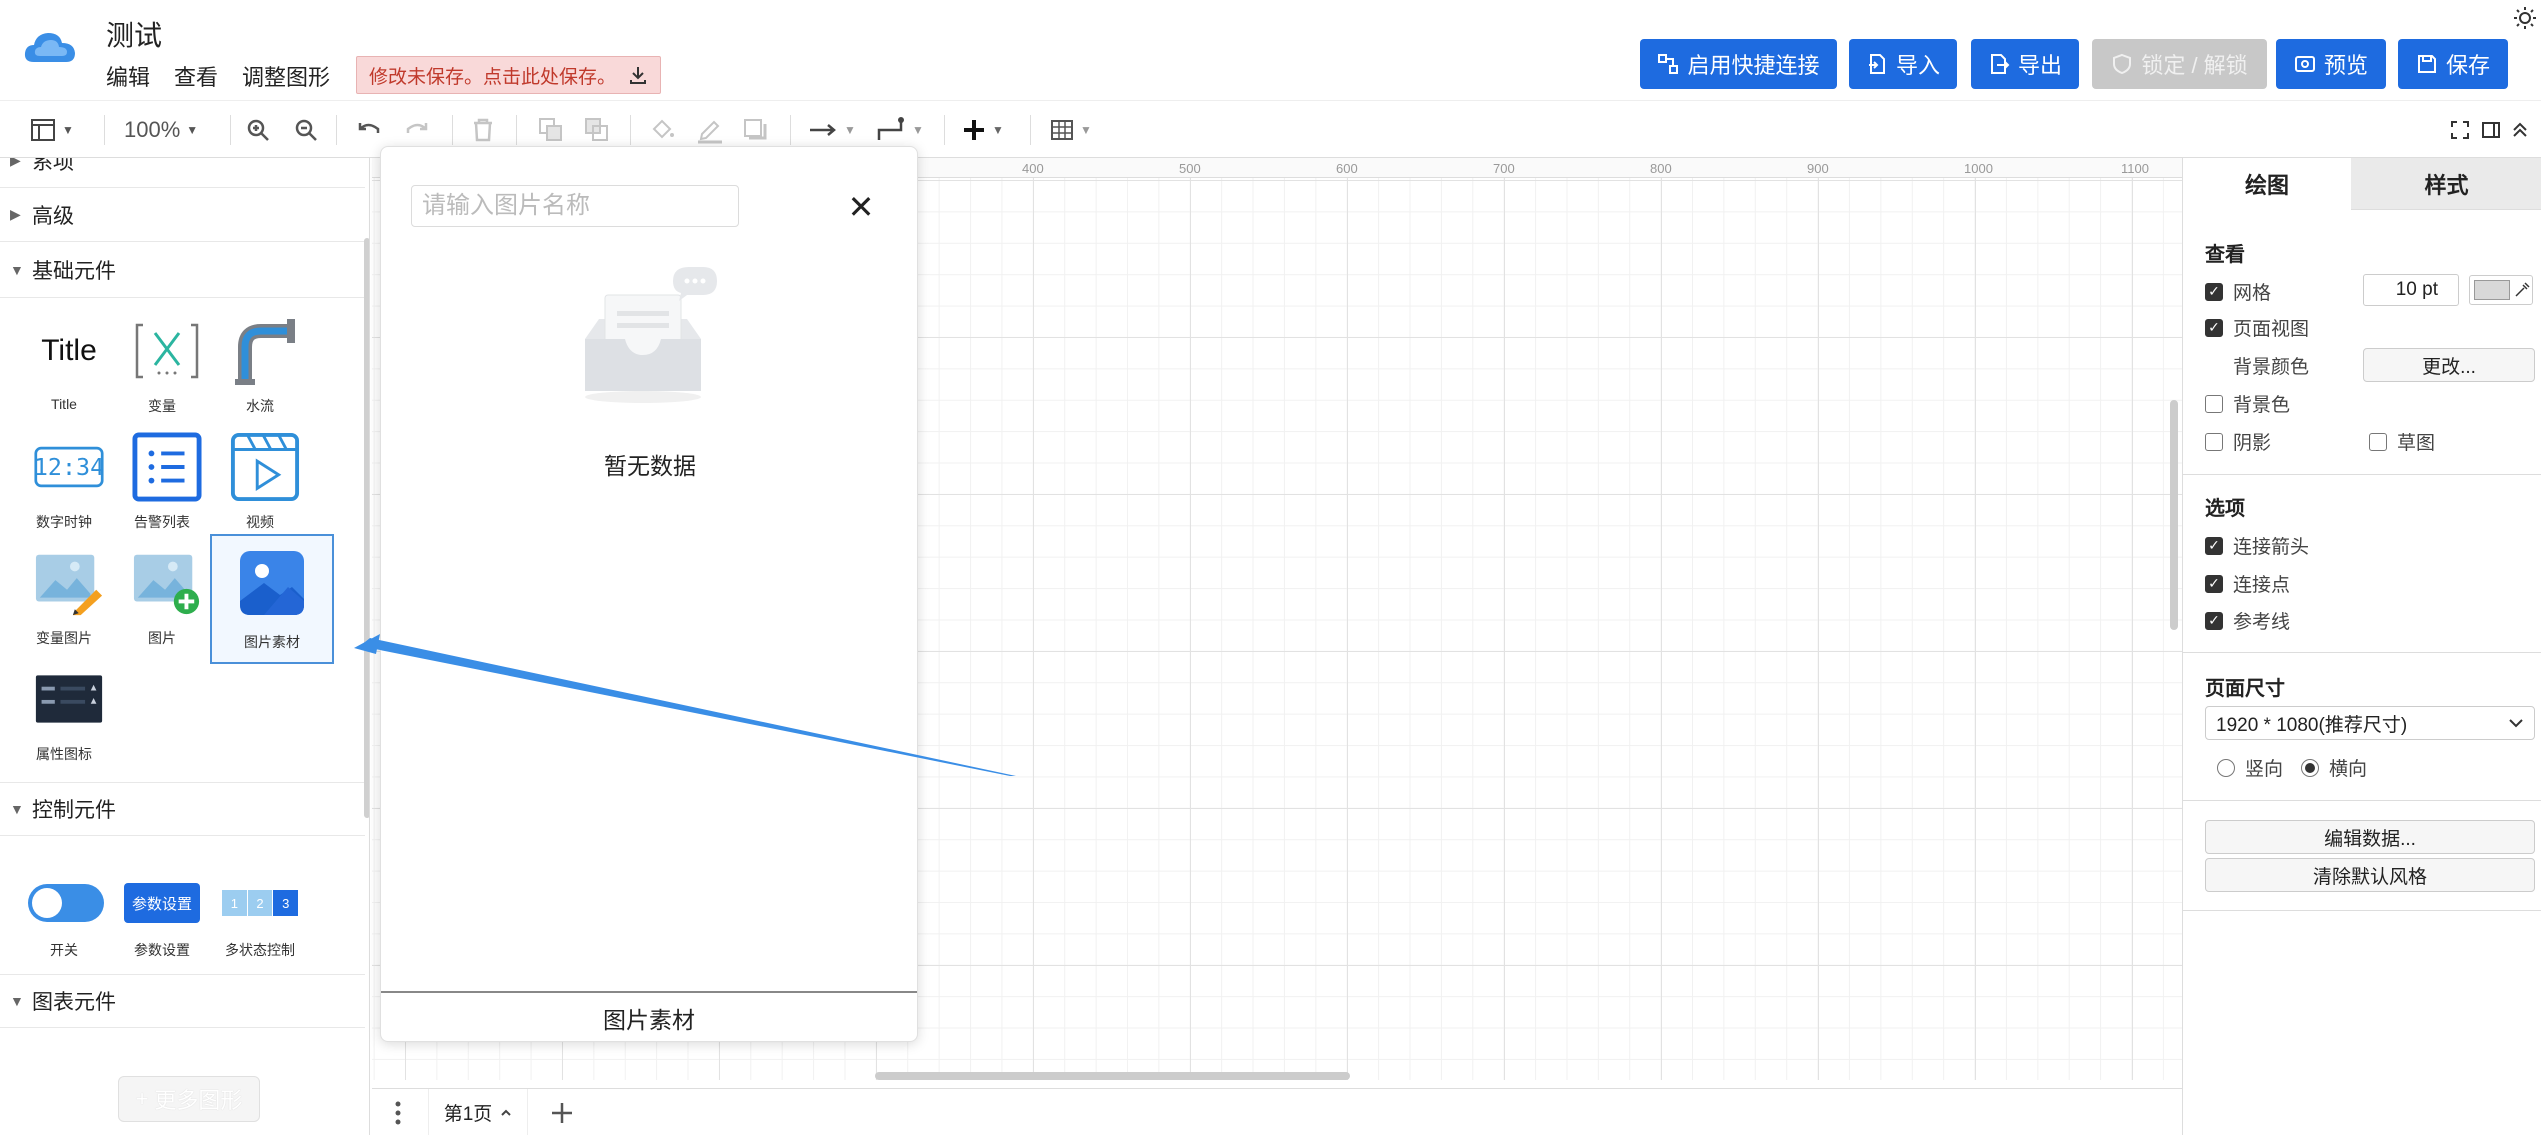 Image resolution: width=2541 pixels, height=1135 pixels. Describe the element at coordinates (64, 594) in the screenshot. I see `shape-variable-image: 变量图片` at that location.